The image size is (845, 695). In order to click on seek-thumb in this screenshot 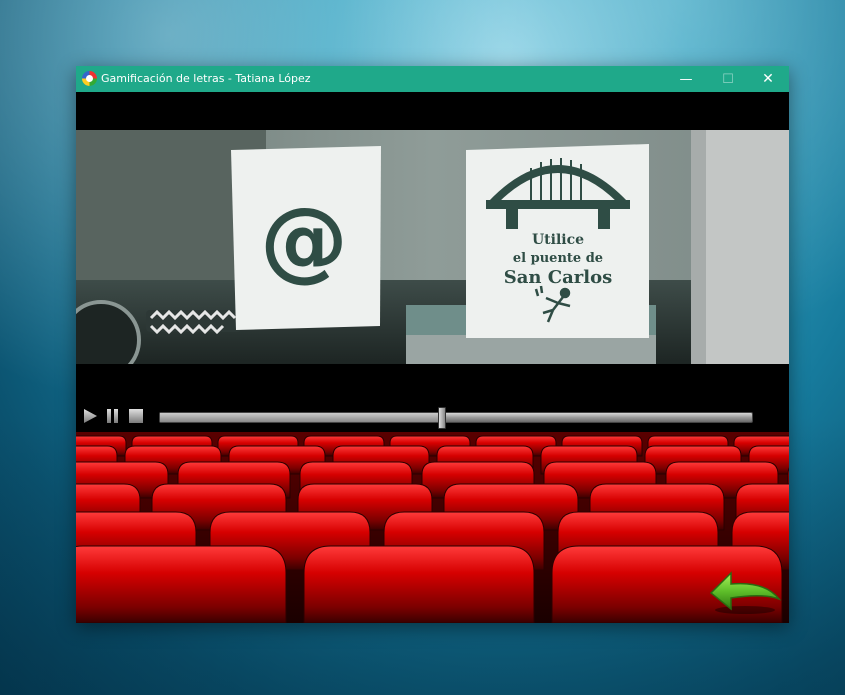, I will do `click(442, 418)`.